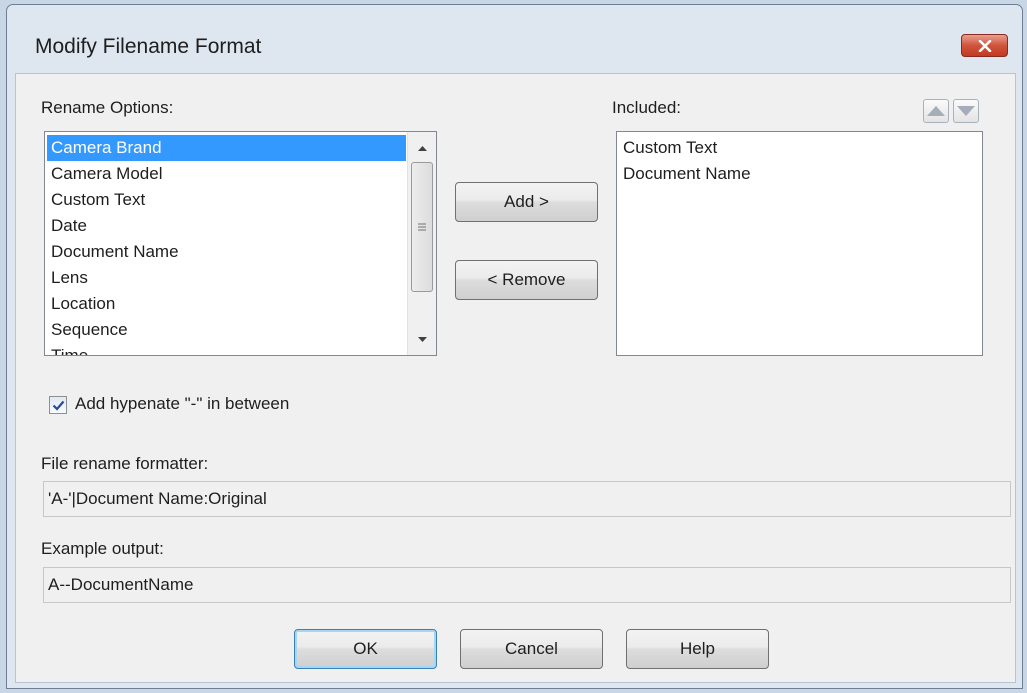 The width and height of the screenshot is (1027, 693). I want to click on included-label: Included:, so click(646, 107).